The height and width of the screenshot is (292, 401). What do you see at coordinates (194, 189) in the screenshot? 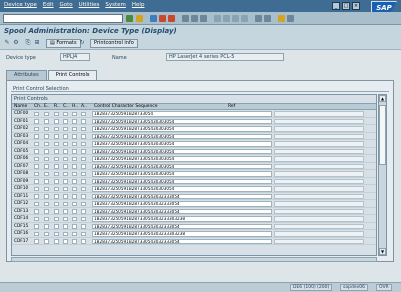
I see `table-row: CDF10 1B28373250591B2873305430303054` at bounding box center [194, 189].